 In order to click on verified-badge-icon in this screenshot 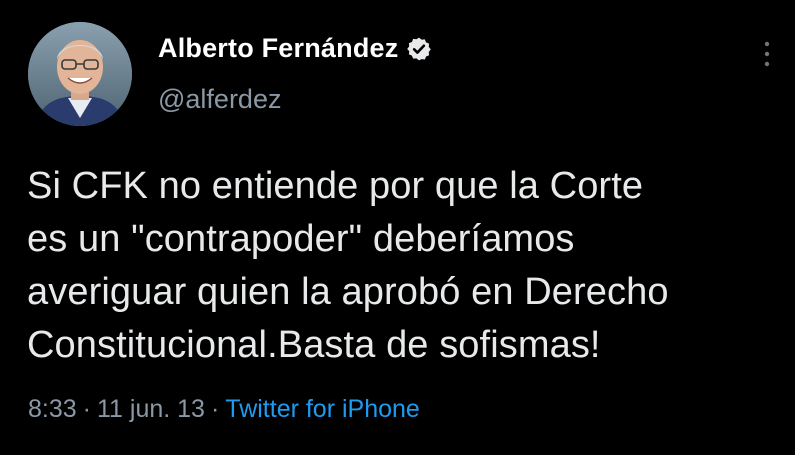, I will do `click(419, 49)`.